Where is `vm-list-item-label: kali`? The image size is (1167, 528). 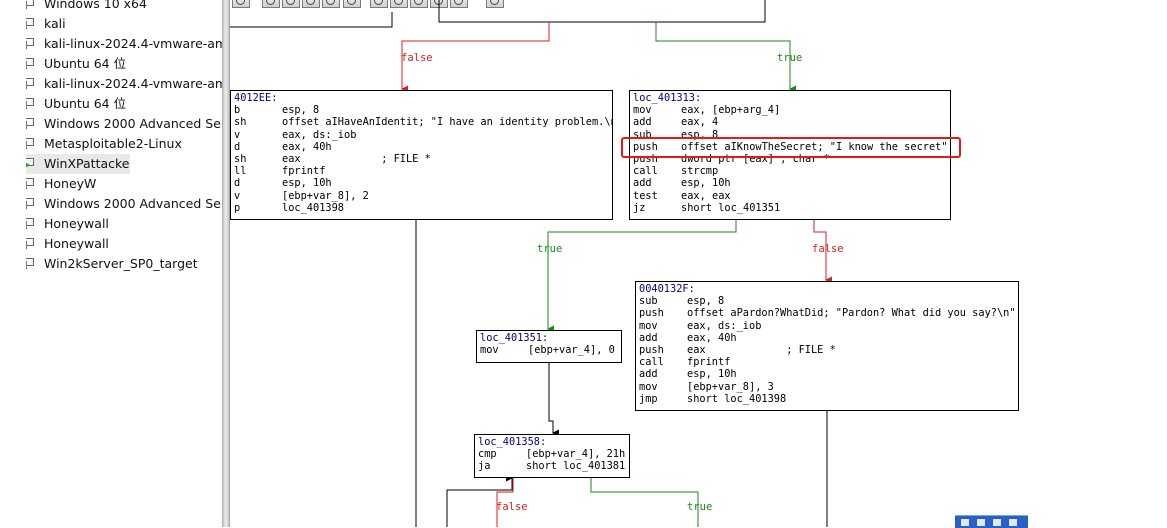 vm-list-item-label: kali is located at coordinates (55, 23).